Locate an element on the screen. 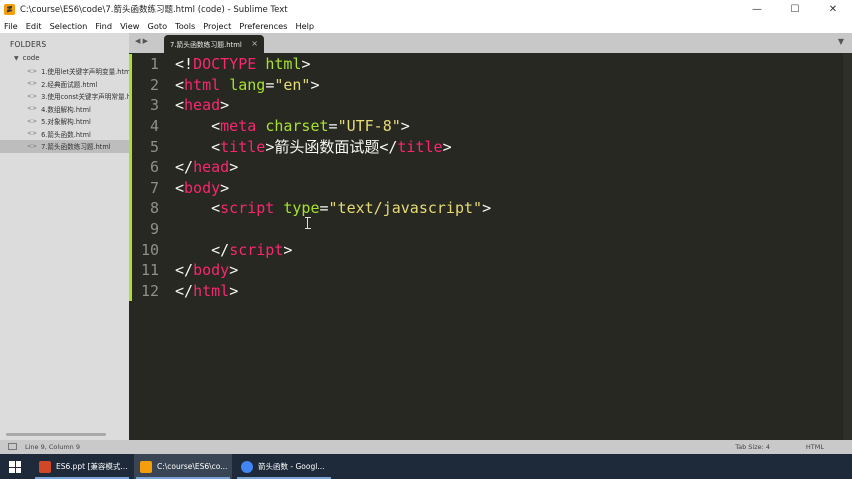 Image resolution: width=852 pixels, height=479 pixels. powerpoint-icon is located at coordinates (45, 466).